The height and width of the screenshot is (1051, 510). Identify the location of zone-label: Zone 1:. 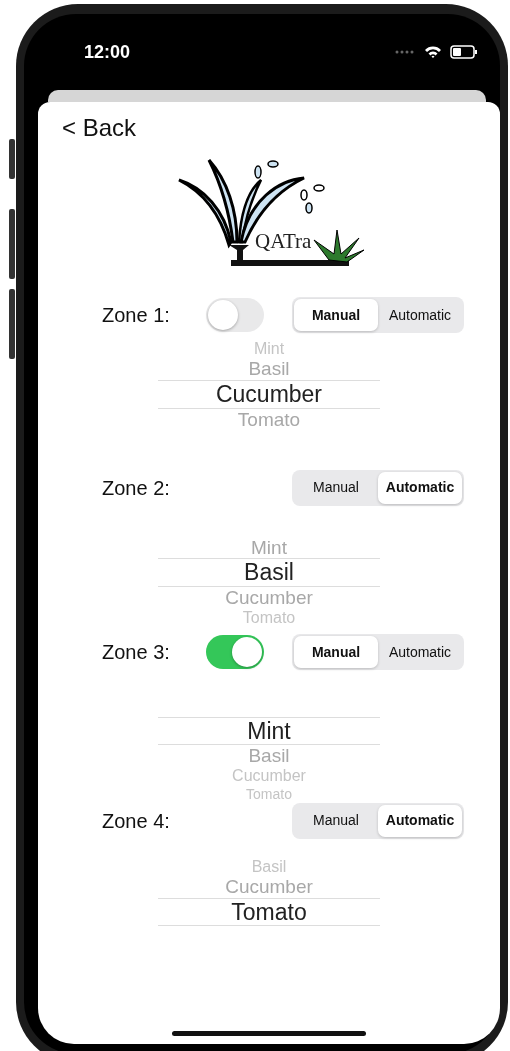
(136, 315).